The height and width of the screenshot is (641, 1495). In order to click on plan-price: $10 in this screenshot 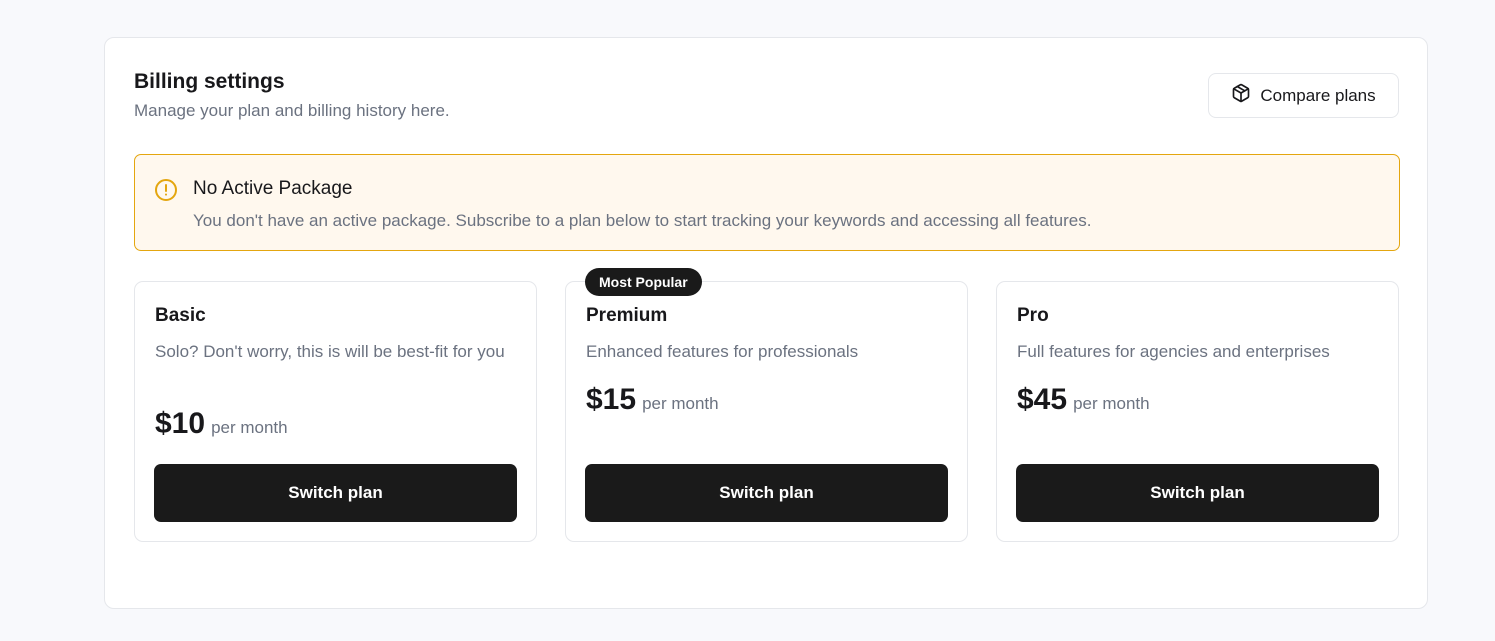, I will do `click(180, 423)`.